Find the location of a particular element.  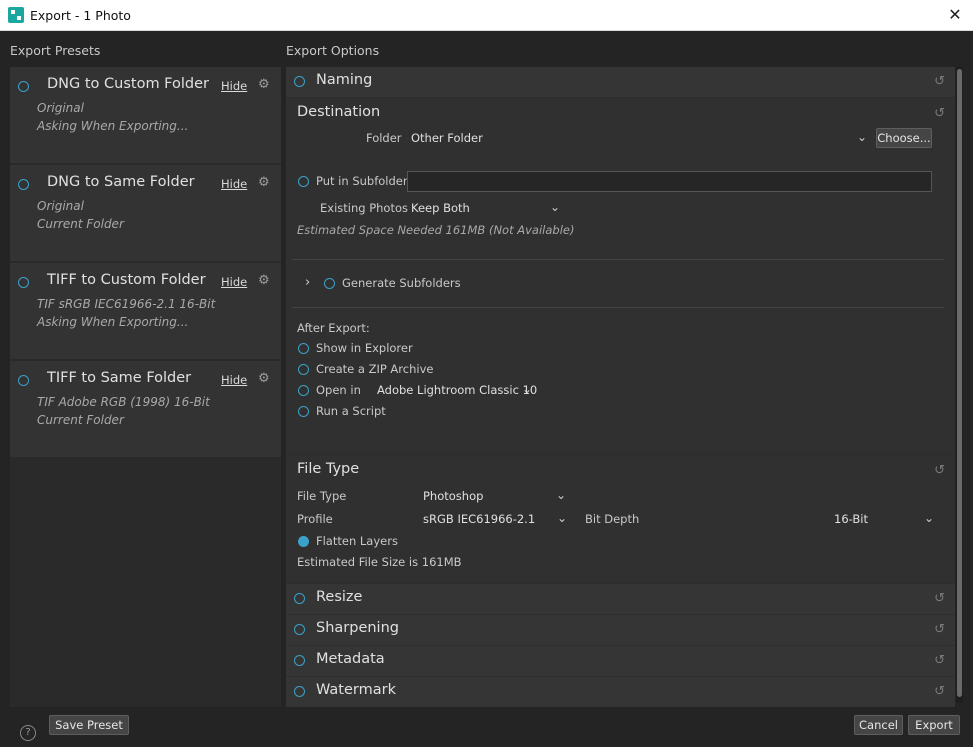

export-options-heading: Export Options is located at coordinates (333, 50).